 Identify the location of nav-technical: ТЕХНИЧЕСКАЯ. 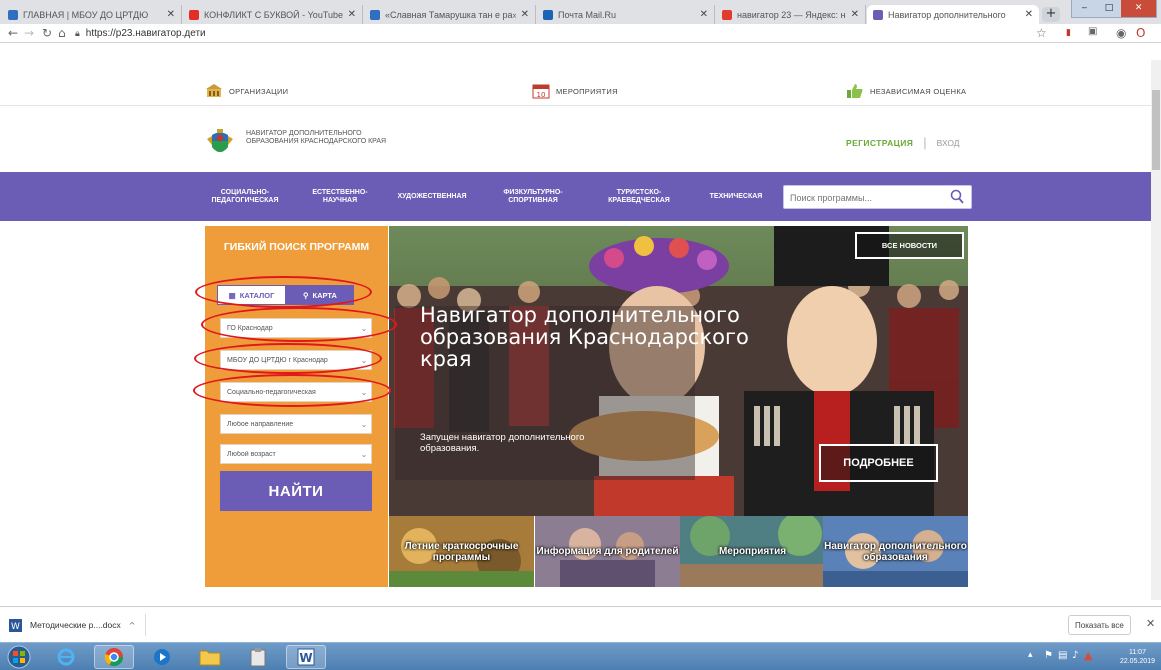
(736, 196).